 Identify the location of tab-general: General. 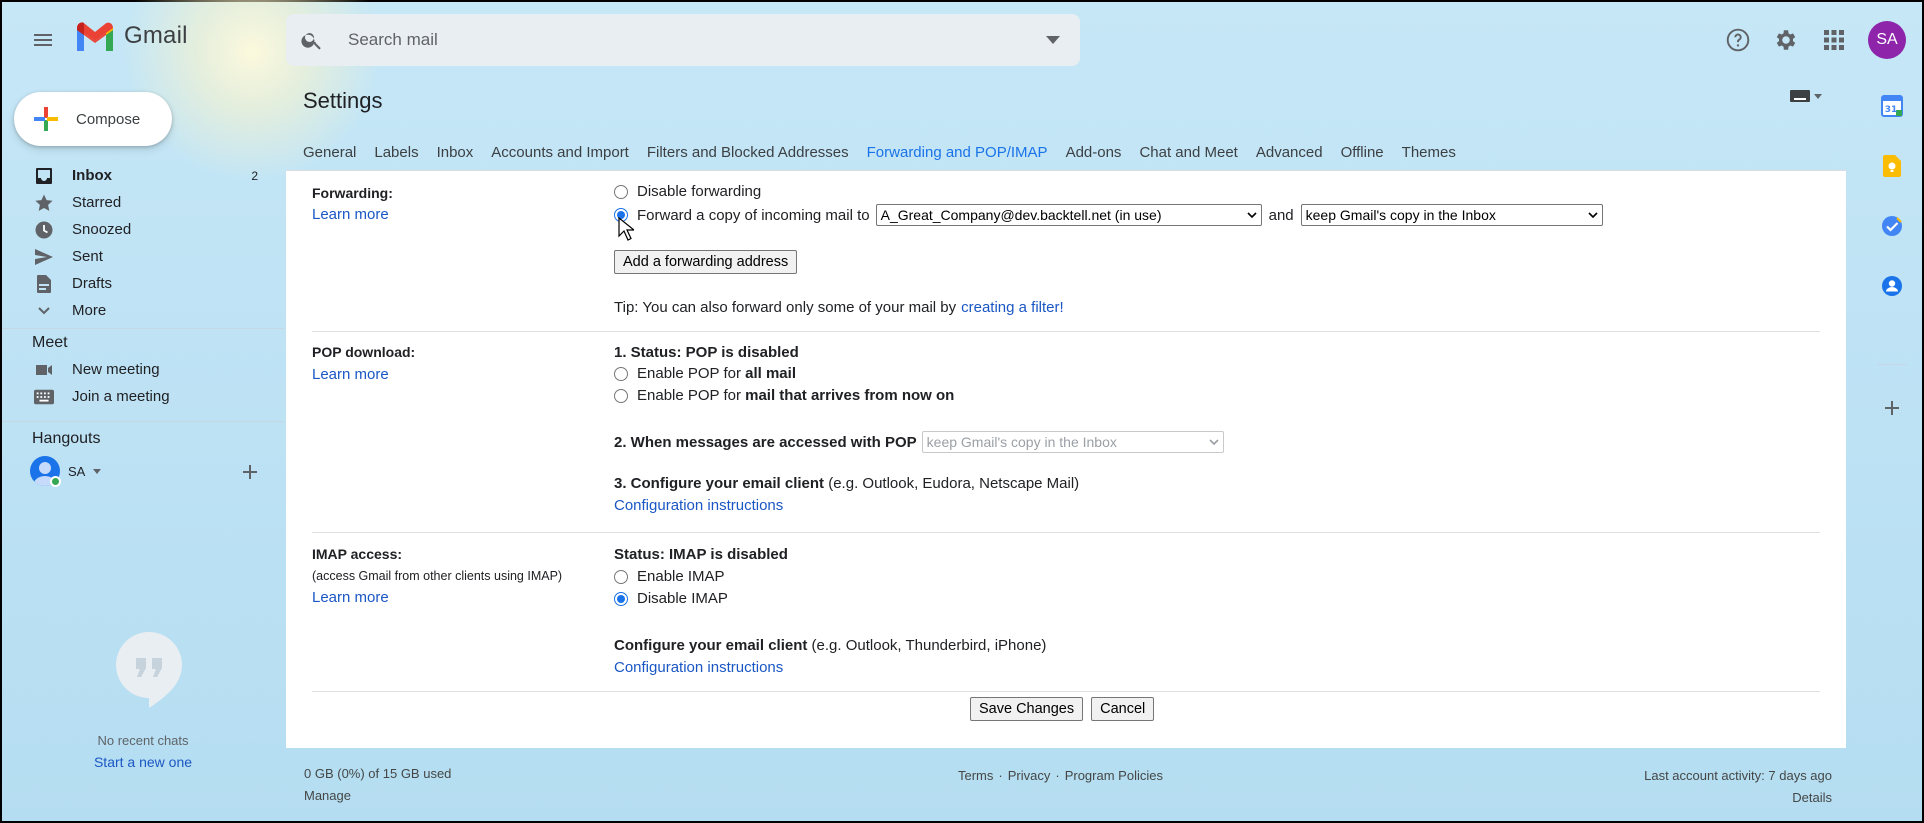
(334, 152).